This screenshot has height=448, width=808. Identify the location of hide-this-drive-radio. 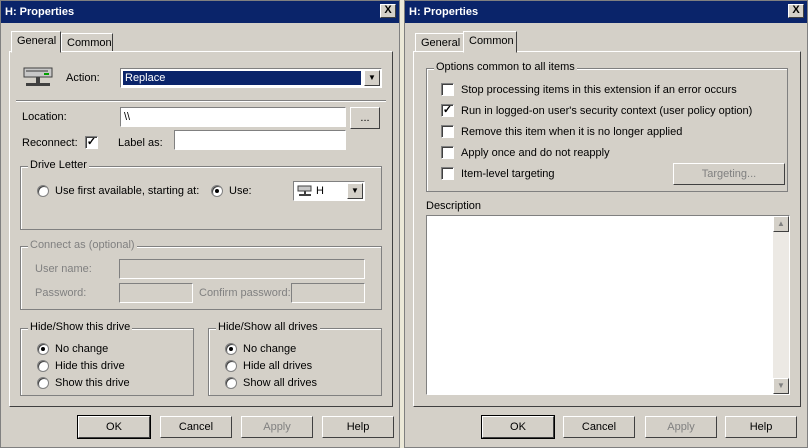
(43, 366).